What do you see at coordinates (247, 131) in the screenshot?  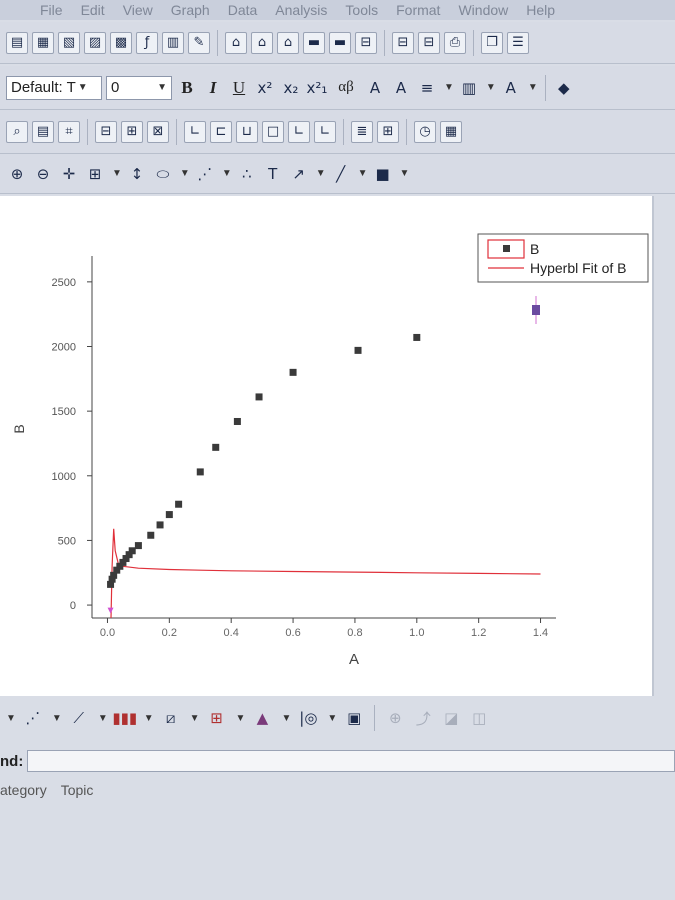 I see `layer-3-icon: ⊔` at bounding box center [247, 131].